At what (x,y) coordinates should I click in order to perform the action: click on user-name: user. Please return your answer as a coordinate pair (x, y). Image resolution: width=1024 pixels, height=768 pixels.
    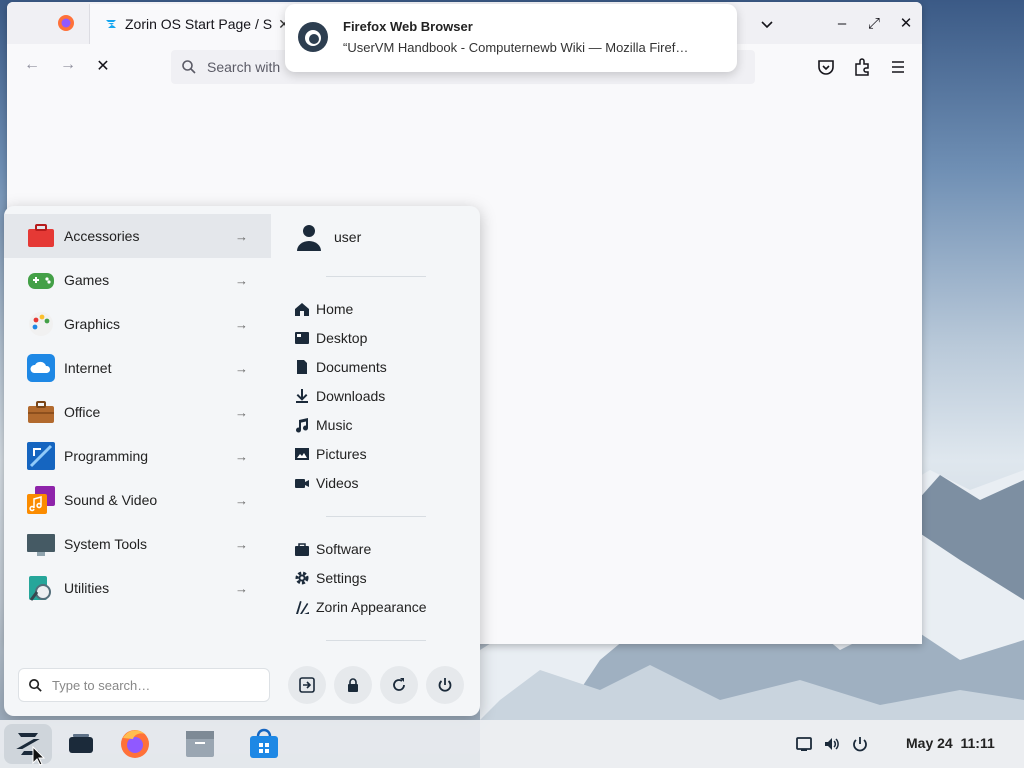
    Looking at the image, I should click on (348, 237).